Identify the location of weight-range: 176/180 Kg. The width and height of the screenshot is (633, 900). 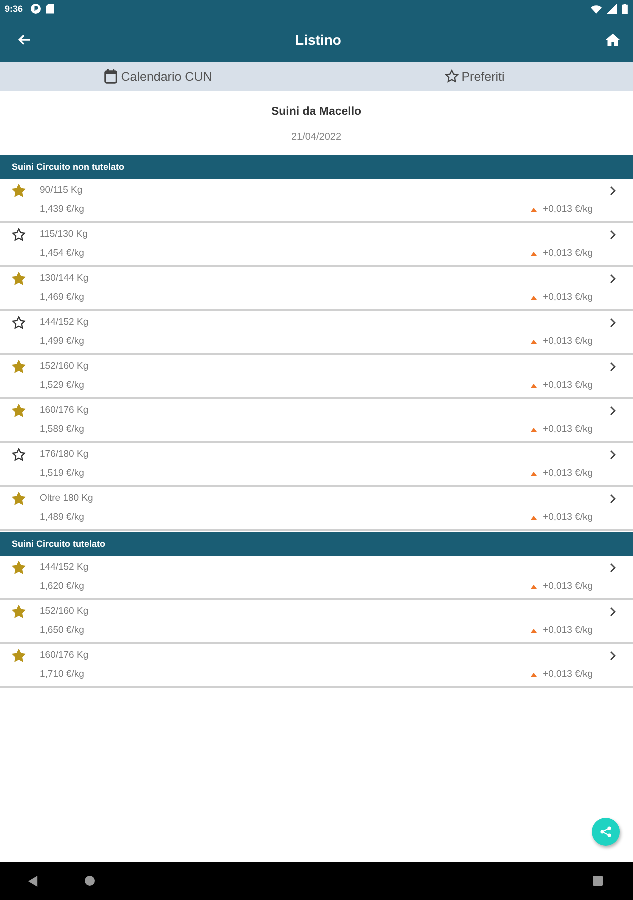
(65, 454).